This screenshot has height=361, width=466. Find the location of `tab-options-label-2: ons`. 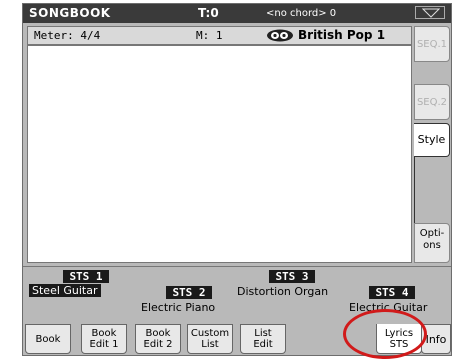

tab-options-label-2: ons is located at coordinates (432, 245).